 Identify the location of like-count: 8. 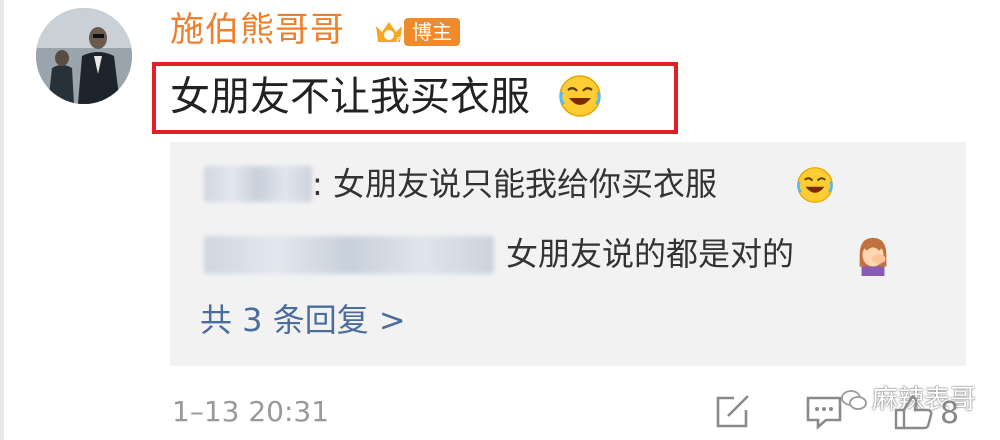
(950, 413).